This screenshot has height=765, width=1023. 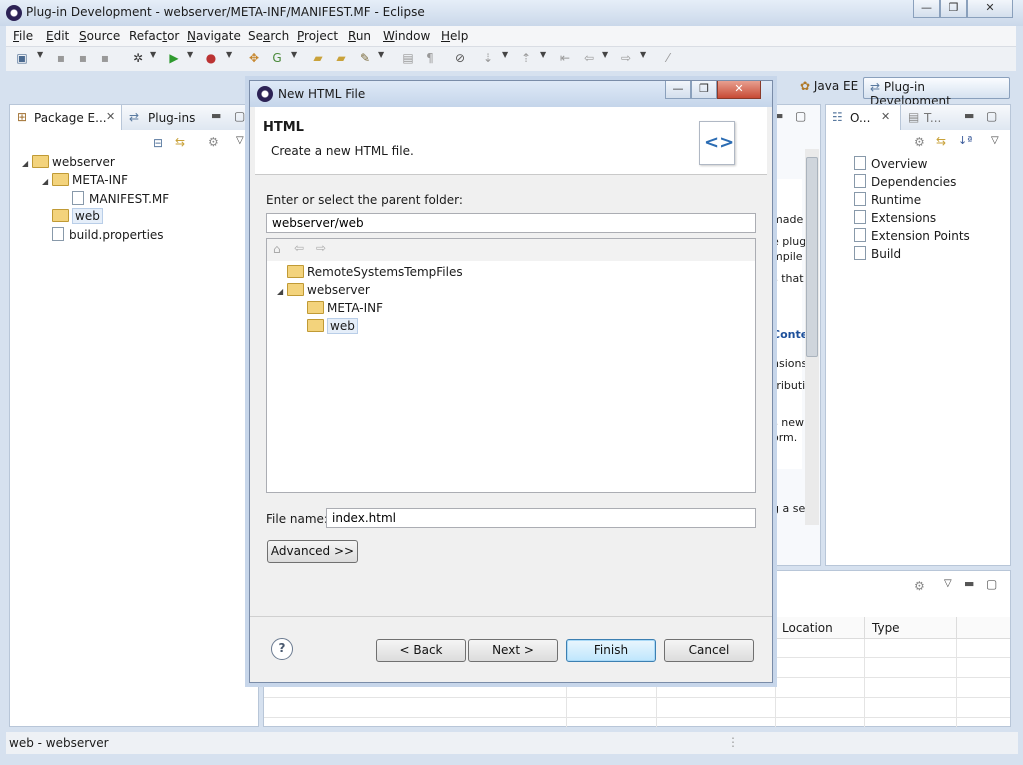 I want to click on folder-tree-item: ◢ webserver, so click(x=323, y=290).